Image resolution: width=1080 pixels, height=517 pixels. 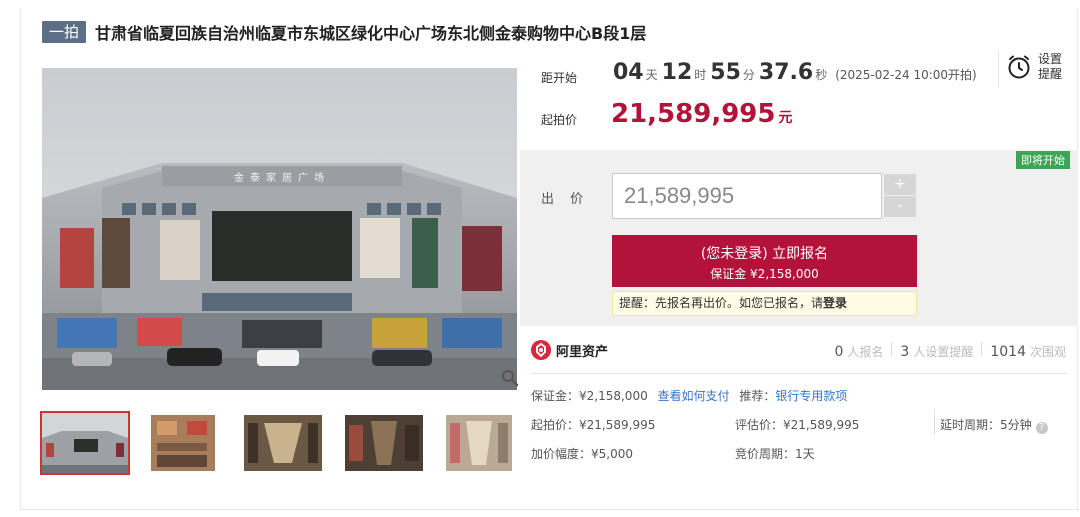 I want to click on start-price: 21,589,995 元, so click(x=701, y=114).